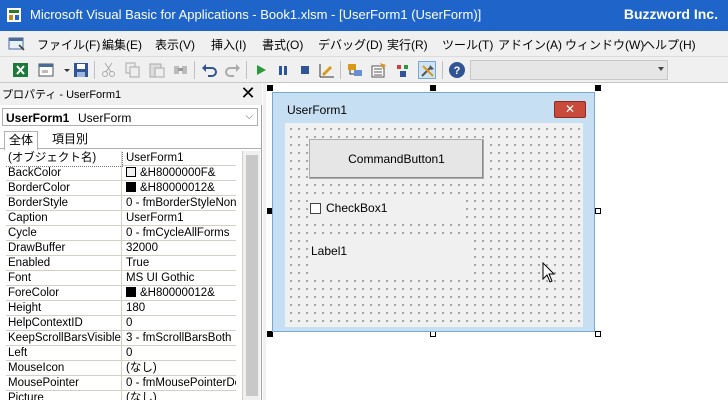  What do you see at coordinates (121, 188) in the screenshot?
I see `property-row: BorderColor &H80000012&` at bounding box center [121, 188].